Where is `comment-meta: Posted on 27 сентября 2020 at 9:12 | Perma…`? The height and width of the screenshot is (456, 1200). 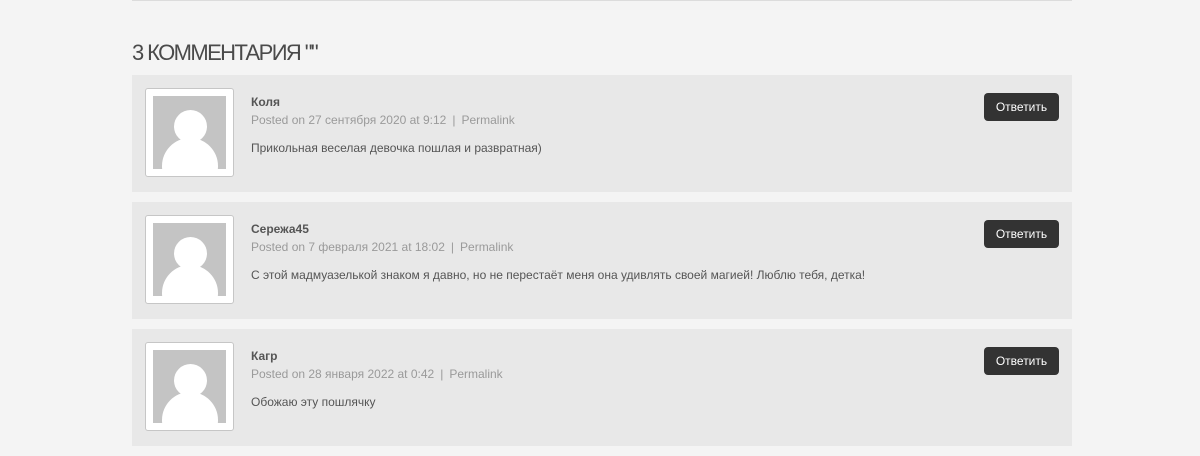
comment-meta: Posted on 27 сентября 2020 at 9:12 | Perma… is located at coordinates (661, 120).